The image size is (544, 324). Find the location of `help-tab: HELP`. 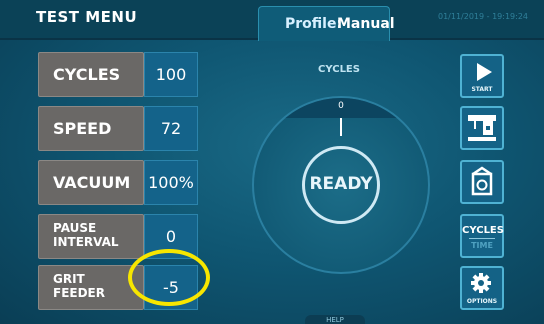

help-tab: HELP is located at coordinates (335, 319).